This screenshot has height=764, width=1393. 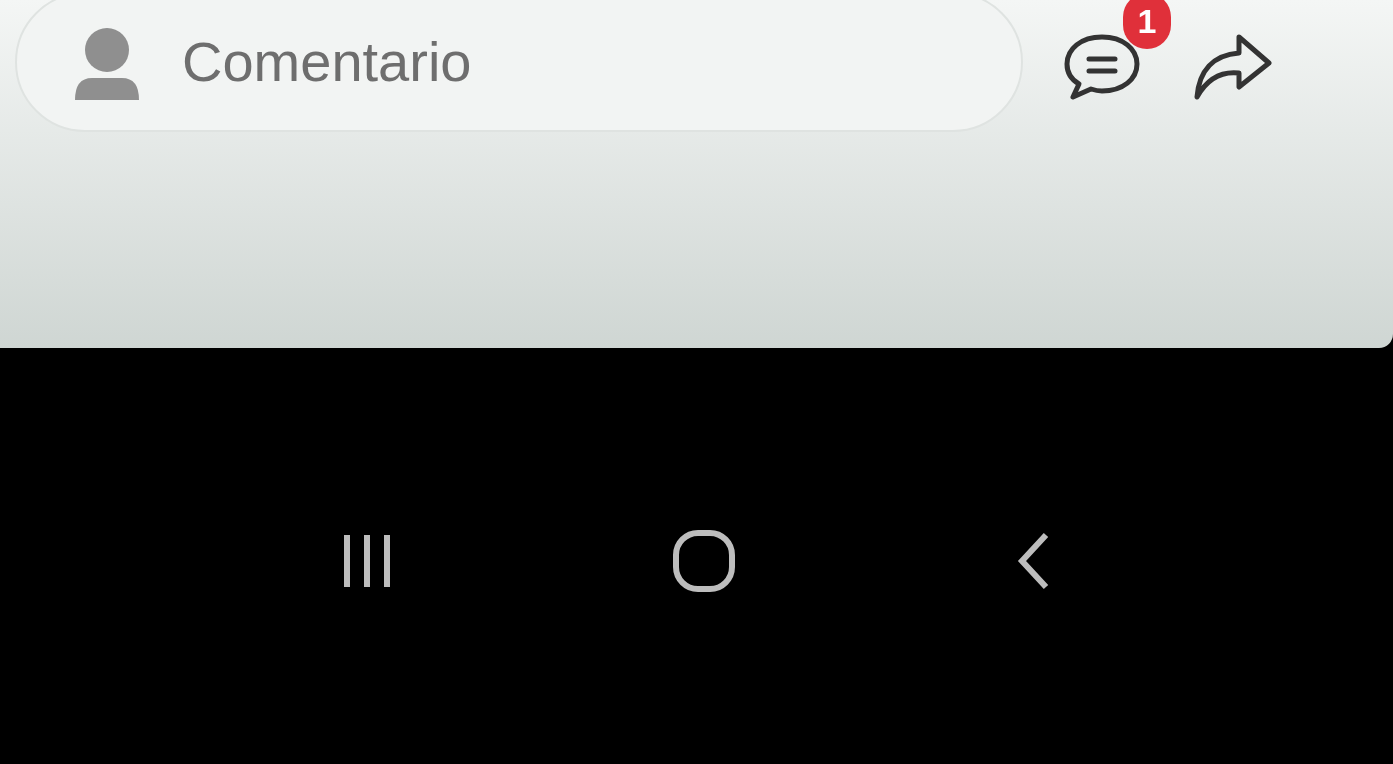 I want to click on home-icon, so click(x=704, y=561).